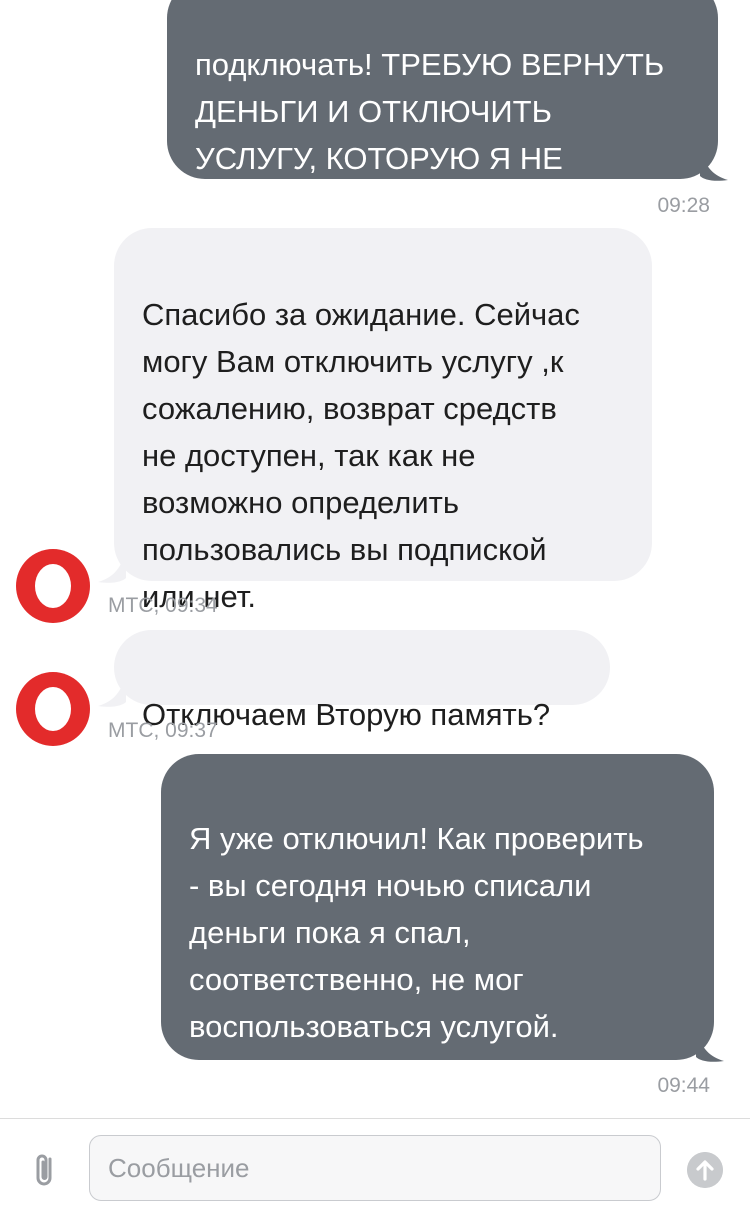 The width and height of the screenshot is (750, 1218). Describe the element at coordinates (45, 1170) in the screenshot. I see `paperclip-icon` at that location.